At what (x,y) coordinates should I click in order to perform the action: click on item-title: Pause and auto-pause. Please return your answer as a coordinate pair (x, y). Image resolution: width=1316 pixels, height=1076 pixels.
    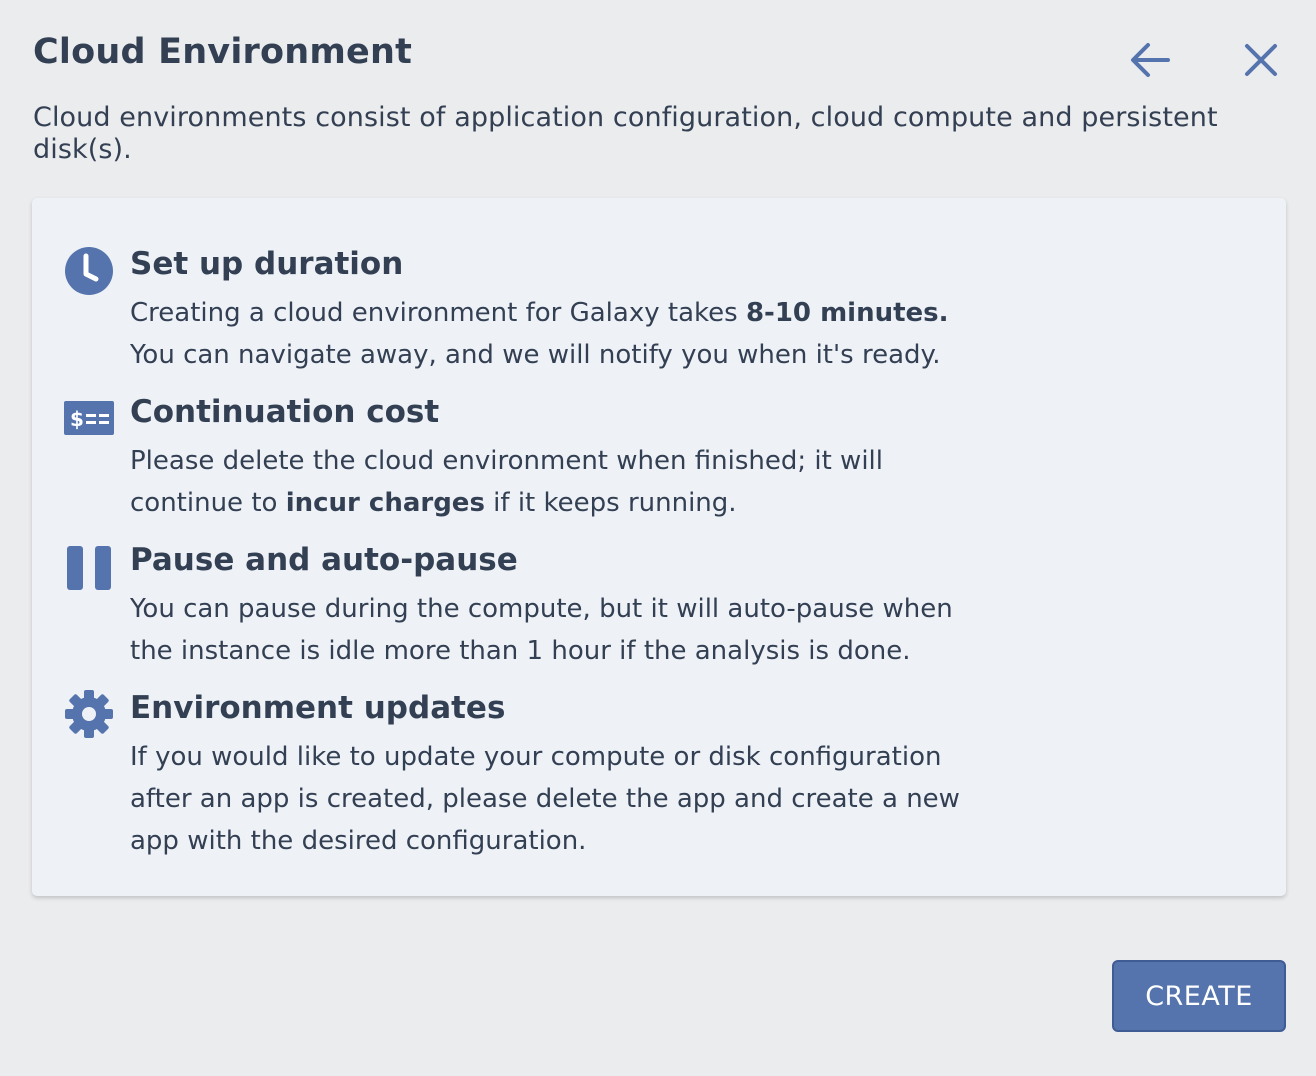
    Looking at the image, I should click on (324, 560).